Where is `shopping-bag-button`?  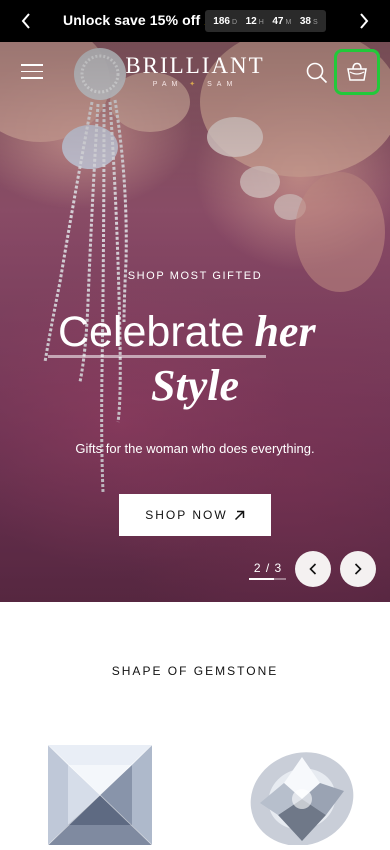 shopping-bag-button is located at coordinates (357, 72).